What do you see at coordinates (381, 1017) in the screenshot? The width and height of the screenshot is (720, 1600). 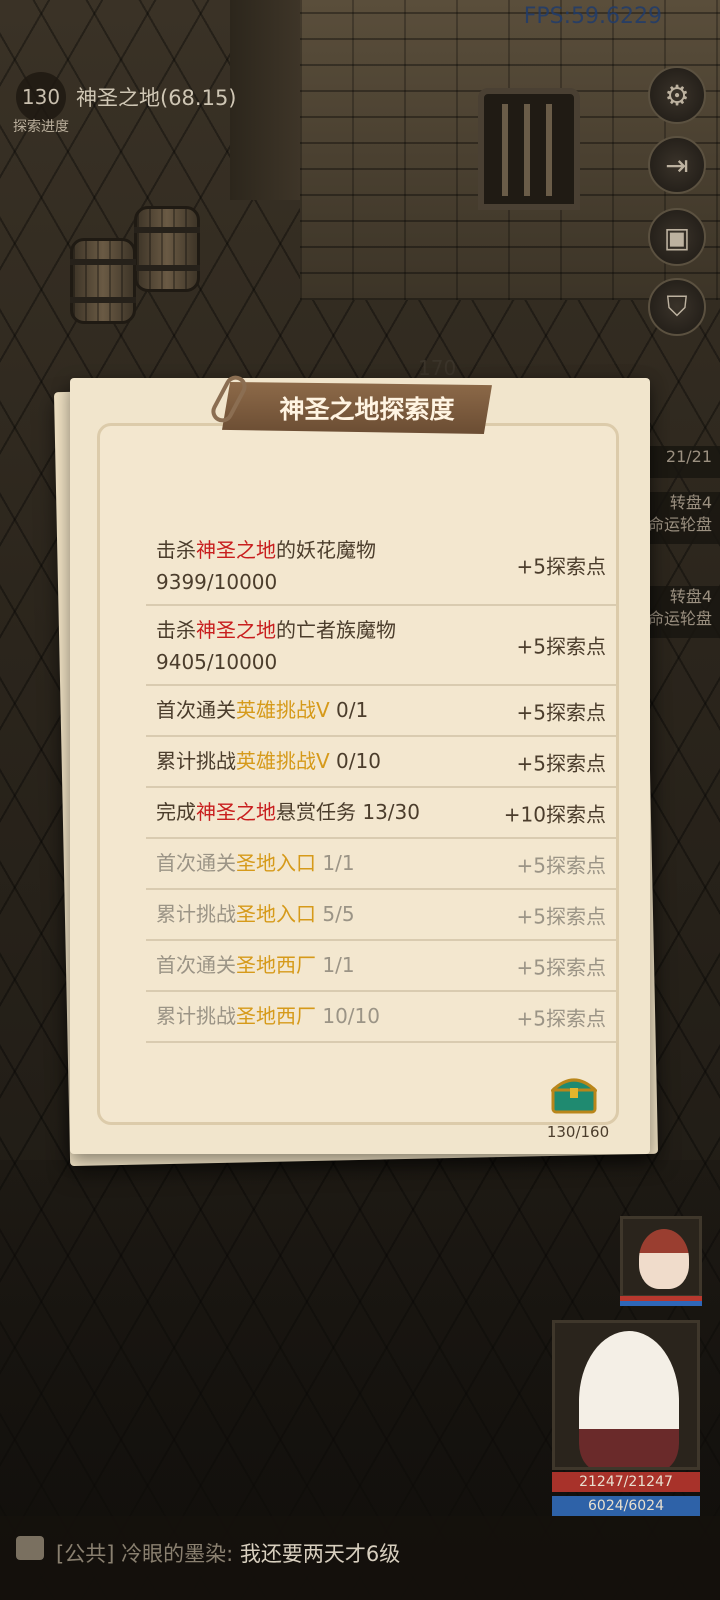 I see `objective-row: 累计挑战圣地西厂 10/10 +5探索点` at bounding box center [381, 1017].